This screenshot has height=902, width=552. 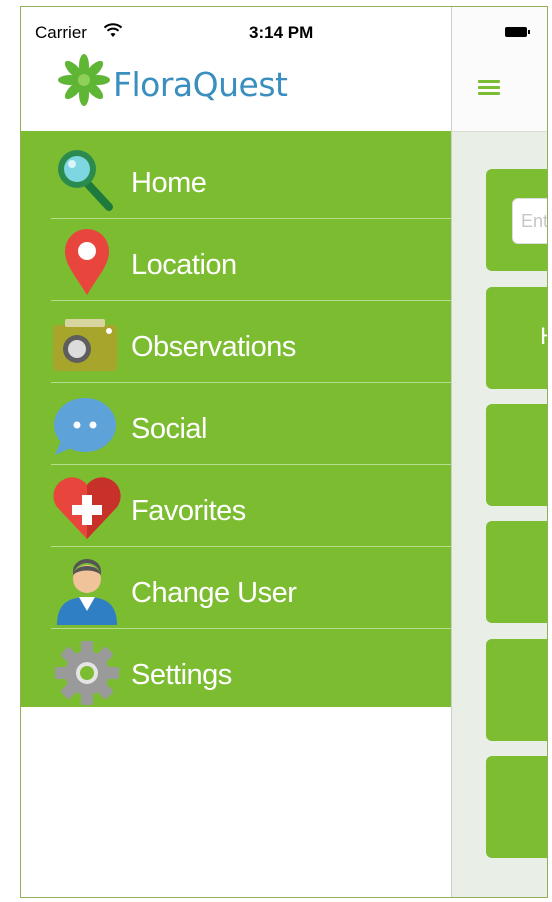 I want to click on carrier-label: Carrier, so click(x=61, y=32).